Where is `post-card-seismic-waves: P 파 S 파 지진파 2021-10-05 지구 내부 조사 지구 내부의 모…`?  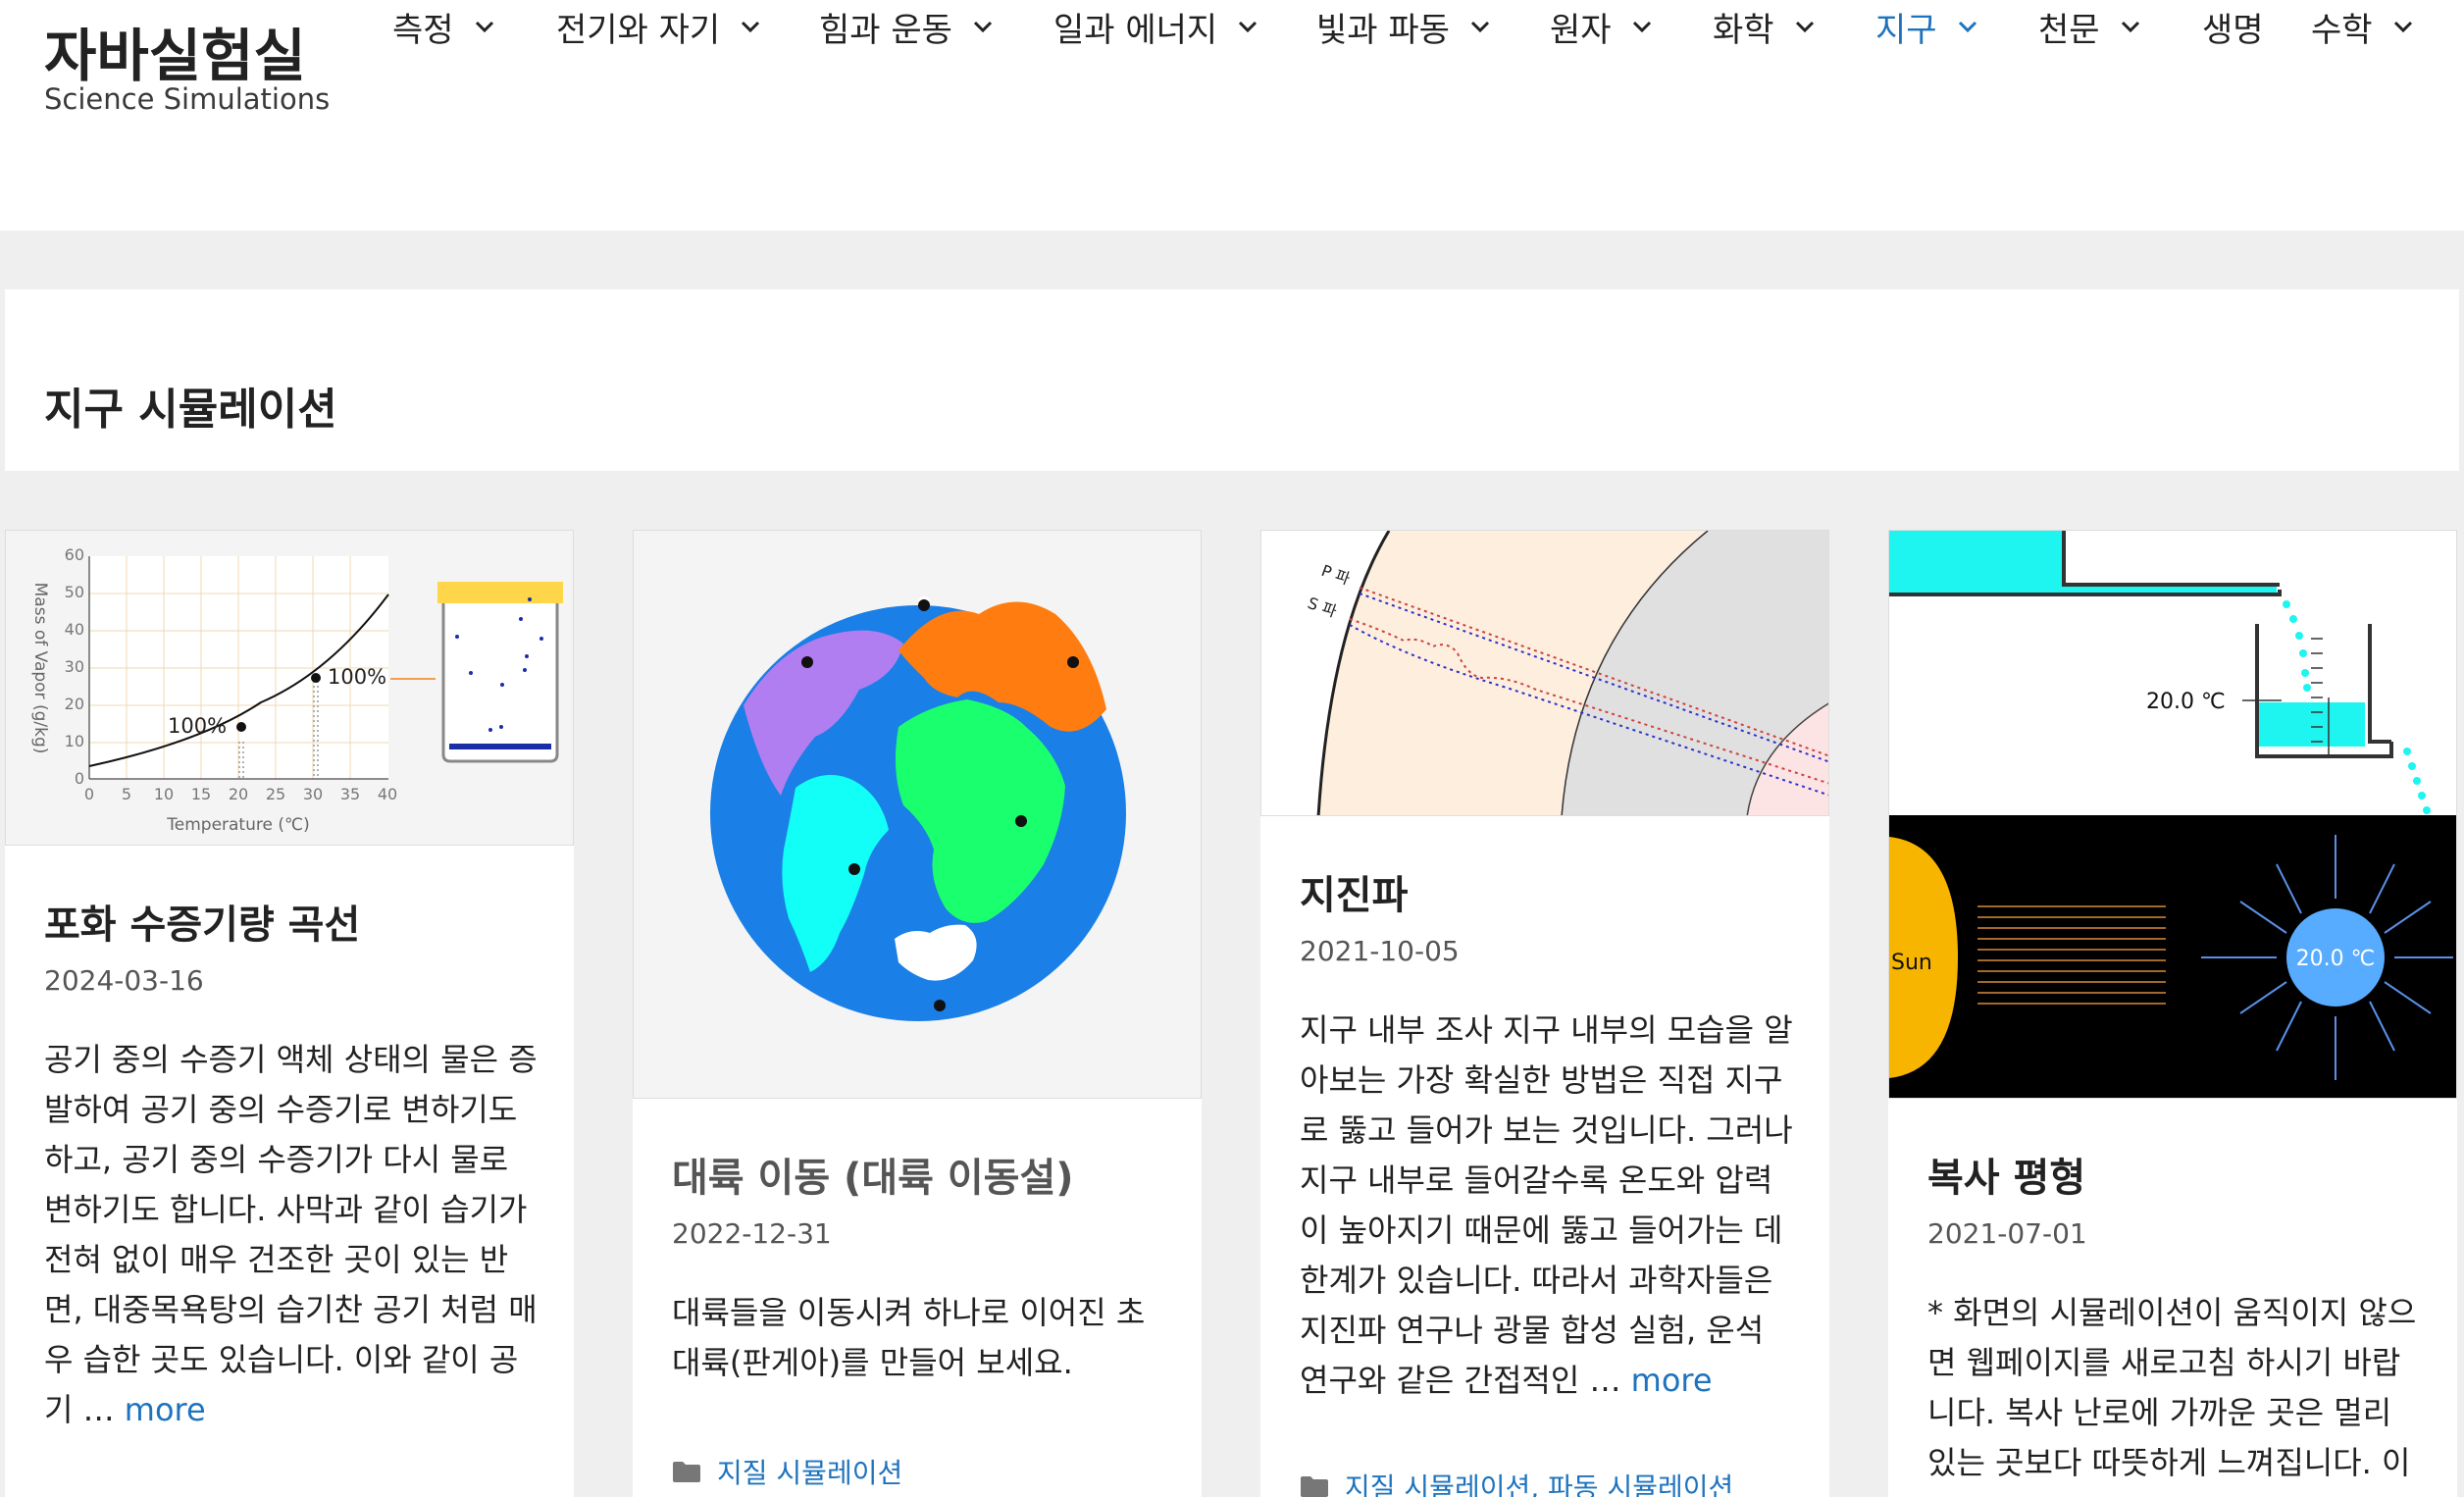
post-card-seismic-waves: P 파 S 파 지진파 2021-10-05 지구 내부 조사 지구 내부의 모… is located at coordinates (1544, 1013).